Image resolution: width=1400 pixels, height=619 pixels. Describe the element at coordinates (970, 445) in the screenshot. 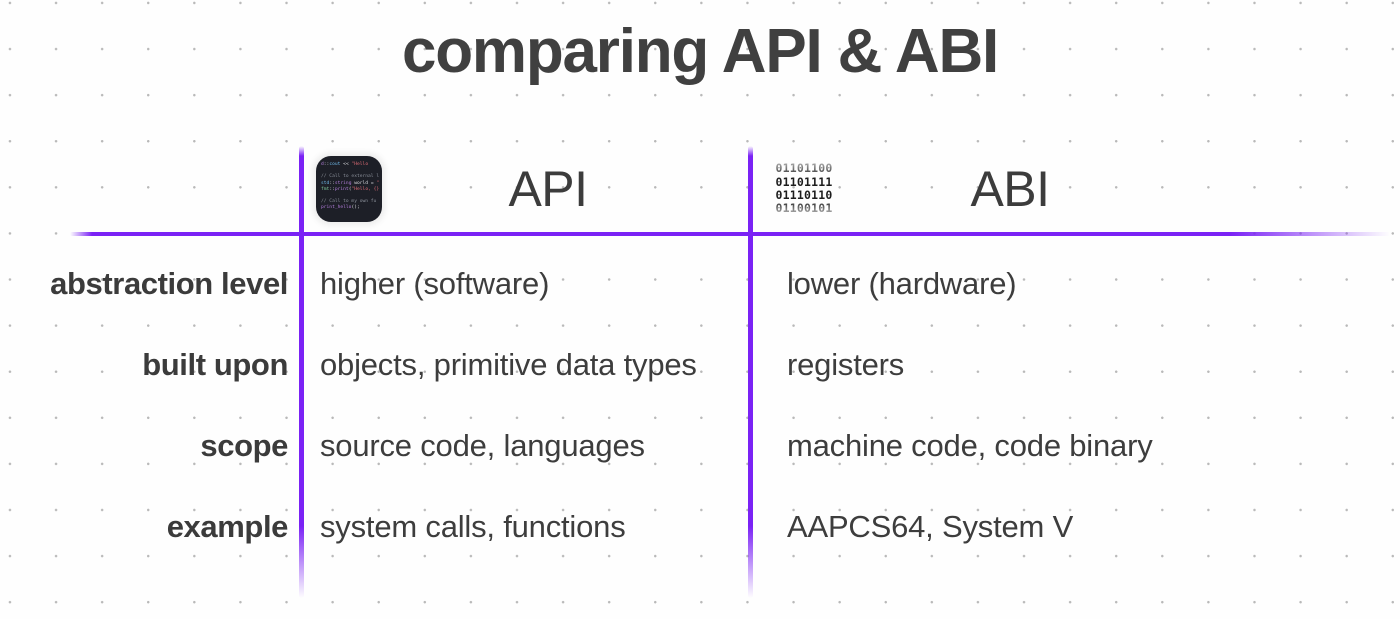

I see `cell-abi-scope: machine code, code binary` at that location.